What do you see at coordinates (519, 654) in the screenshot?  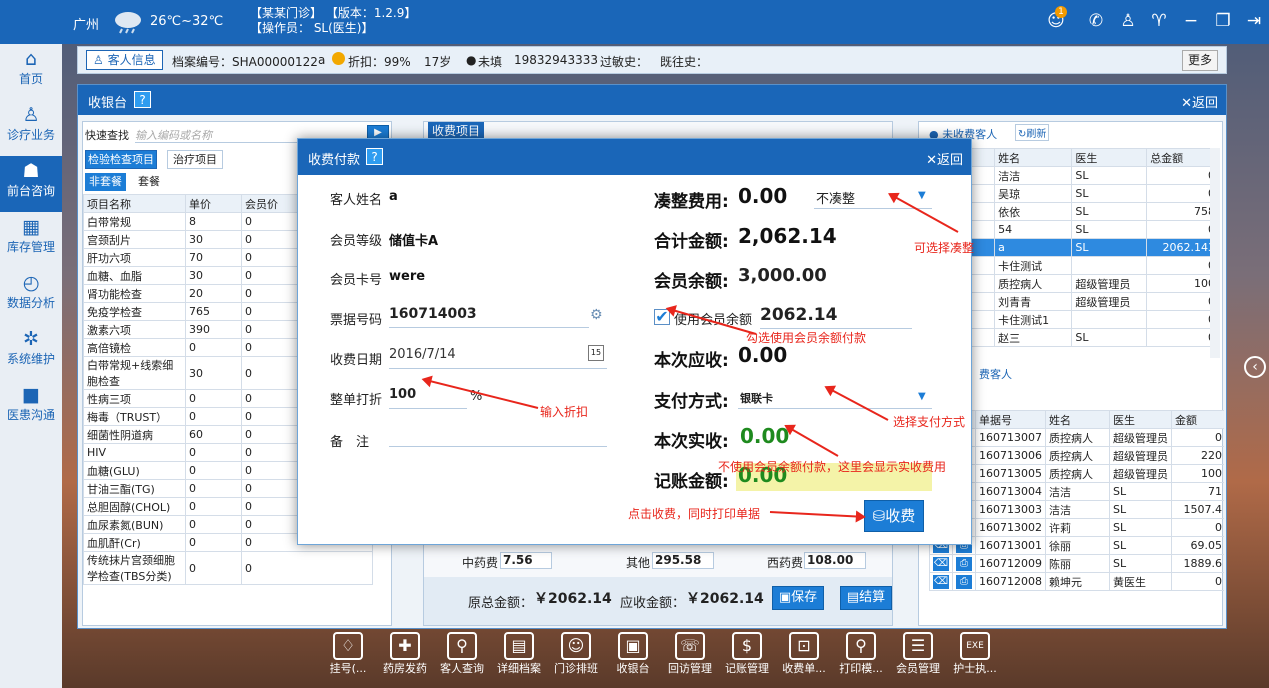 I see `dock-item: ▤ 详细档案` at bounding box center [519, 654].